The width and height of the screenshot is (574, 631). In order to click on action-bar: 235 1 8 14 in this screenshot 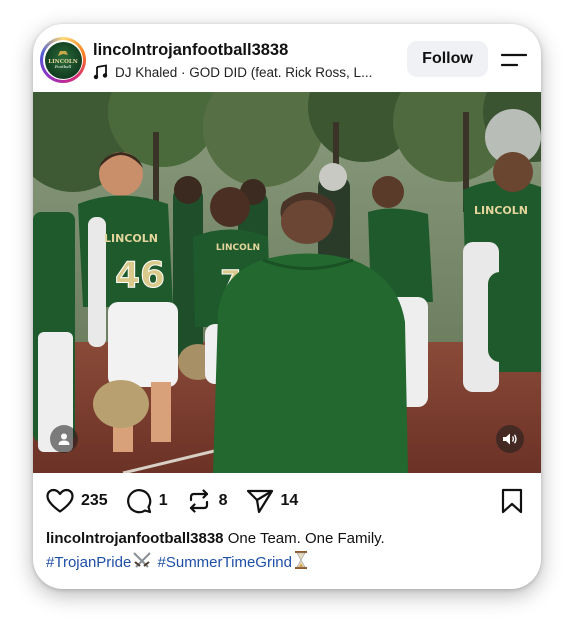, I will do `click(181, 501)`.